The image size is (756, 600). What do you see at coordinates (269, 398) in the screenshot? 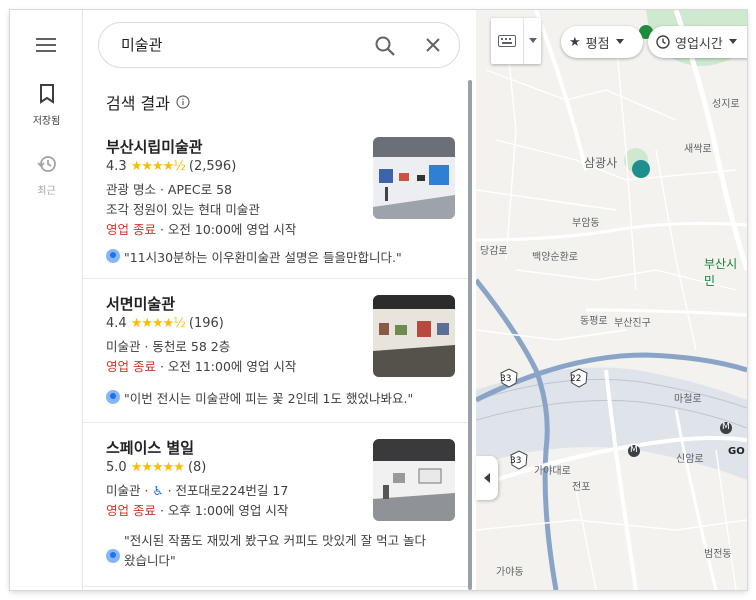
I see `review-text: "이번 전시는 미술관에 피는 꽃 2인데 1도 했었나봐요."` at bounding box center [269, 398].